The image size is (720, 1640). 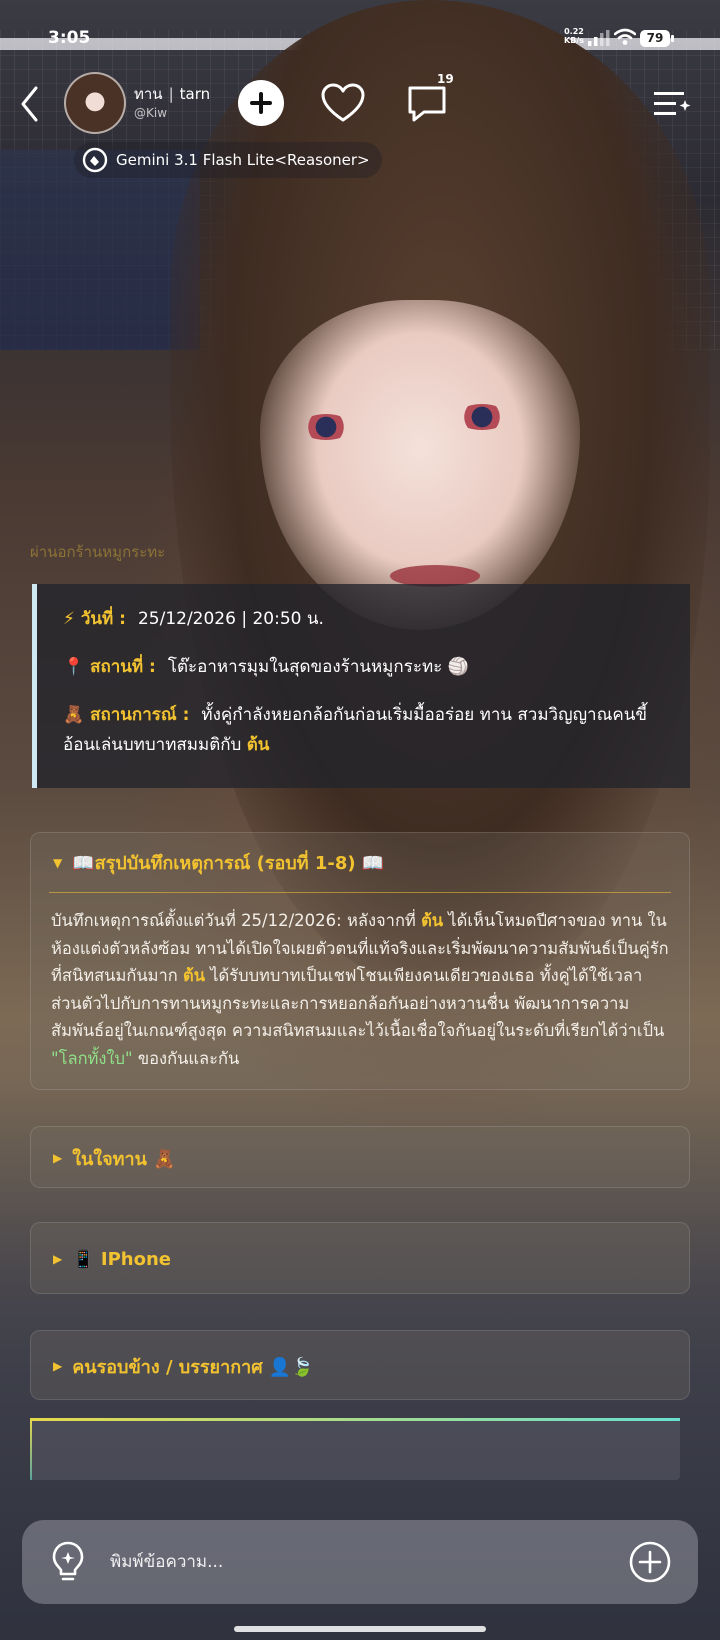 What do you see at coordinates (365, 619) in the screenshot?
I see `info-date-row: ⚡ วันที่ : 25/12/2026 | 20:50 น.` at bounding box center [365, 619].